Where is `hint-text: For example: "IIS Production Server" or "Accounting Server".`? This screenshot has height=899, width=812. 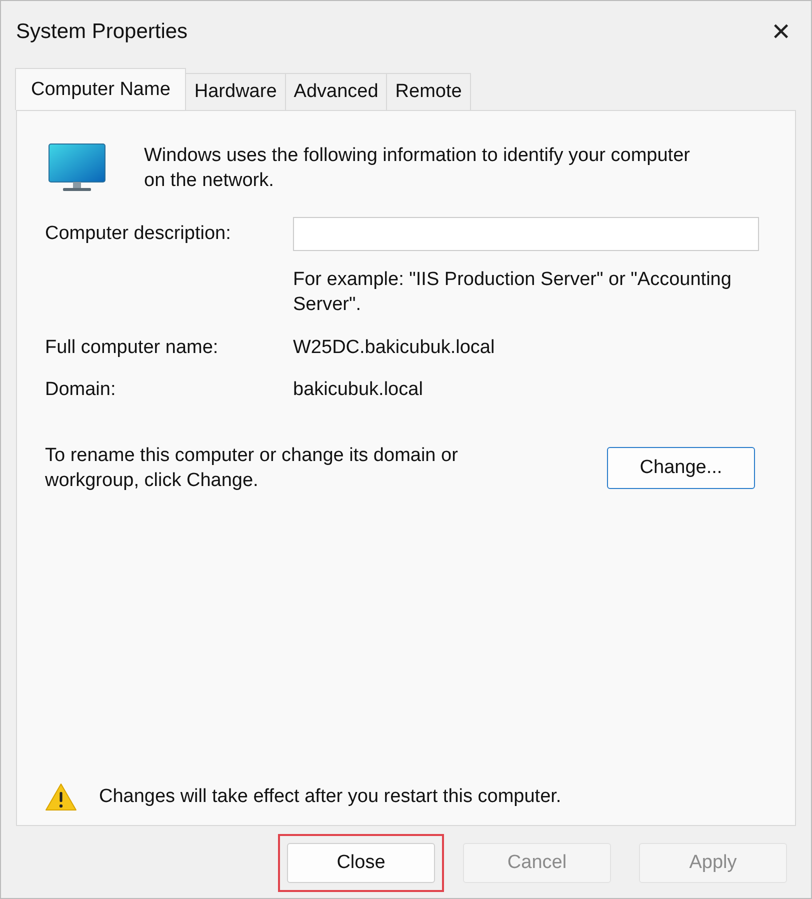 hint-text: For example: "IIS Production Server" or "Accounting Server". is located at coordinates (512, 292).